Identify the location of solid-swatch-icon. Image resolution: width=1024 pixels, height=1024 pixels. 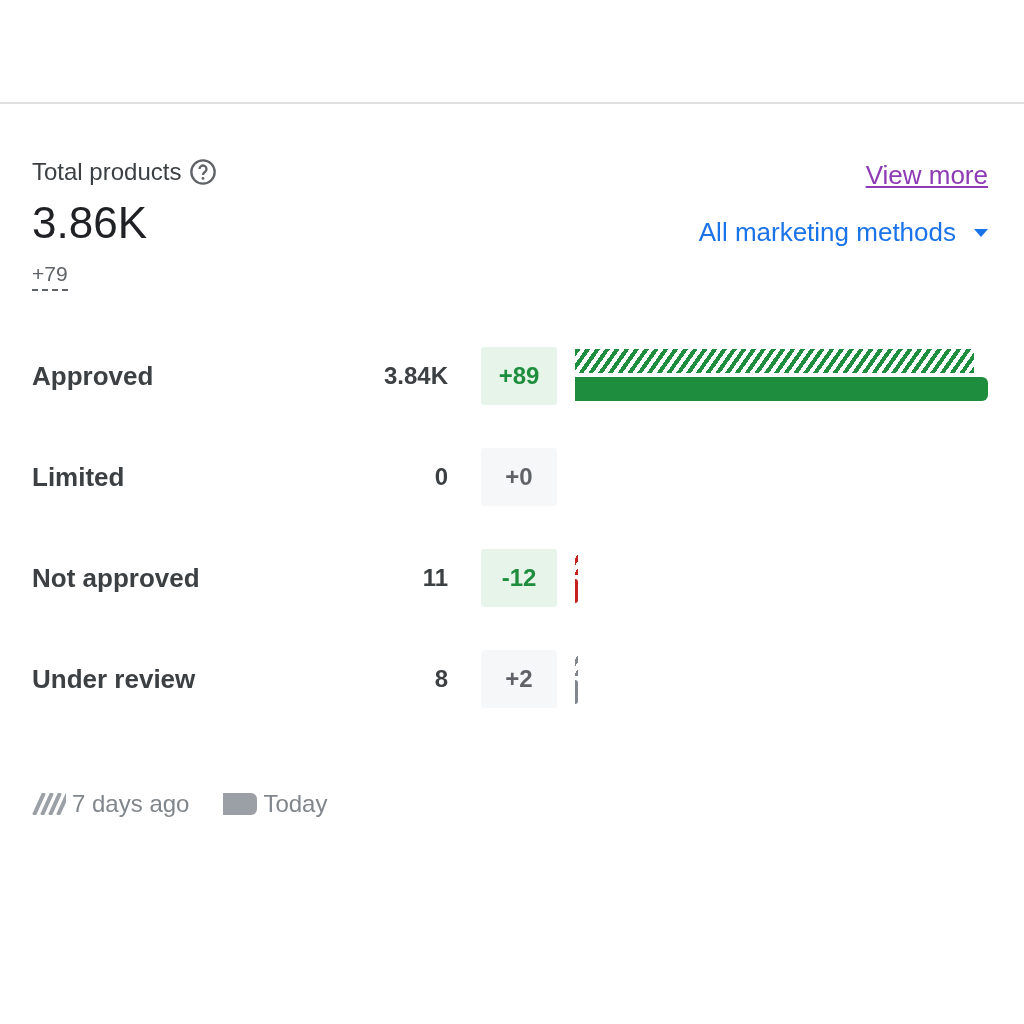
(240, 804).